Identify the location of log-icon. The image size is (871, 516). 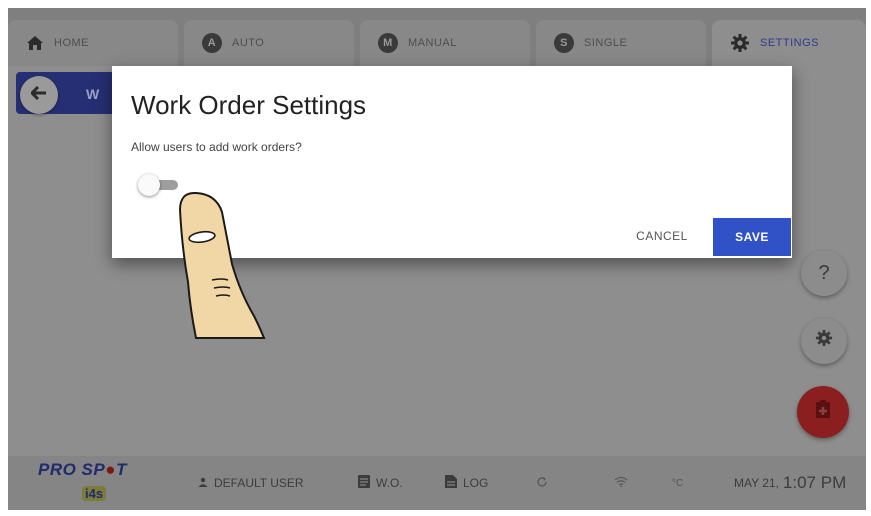
(451, 483).